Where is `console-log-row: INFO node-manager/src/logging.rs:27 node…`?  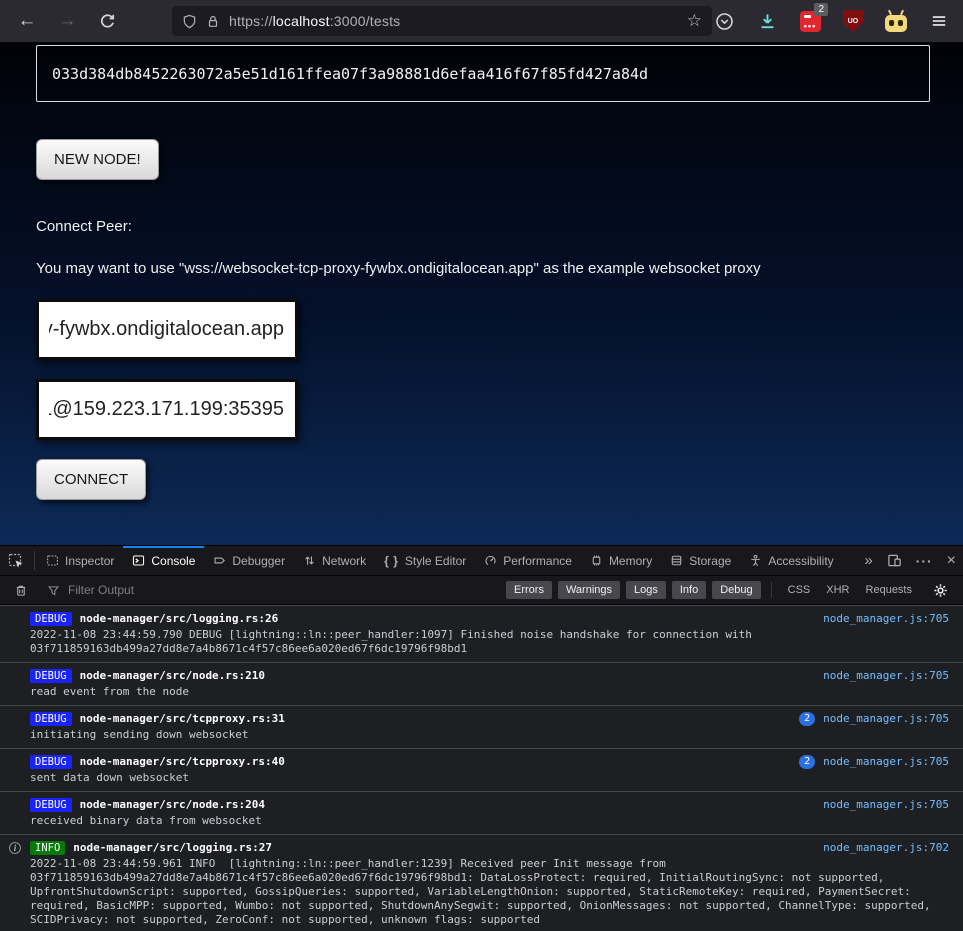 console-log-row: INFO node-manager/src/logging.rs:27 node… is located at coordinates (481, 883).